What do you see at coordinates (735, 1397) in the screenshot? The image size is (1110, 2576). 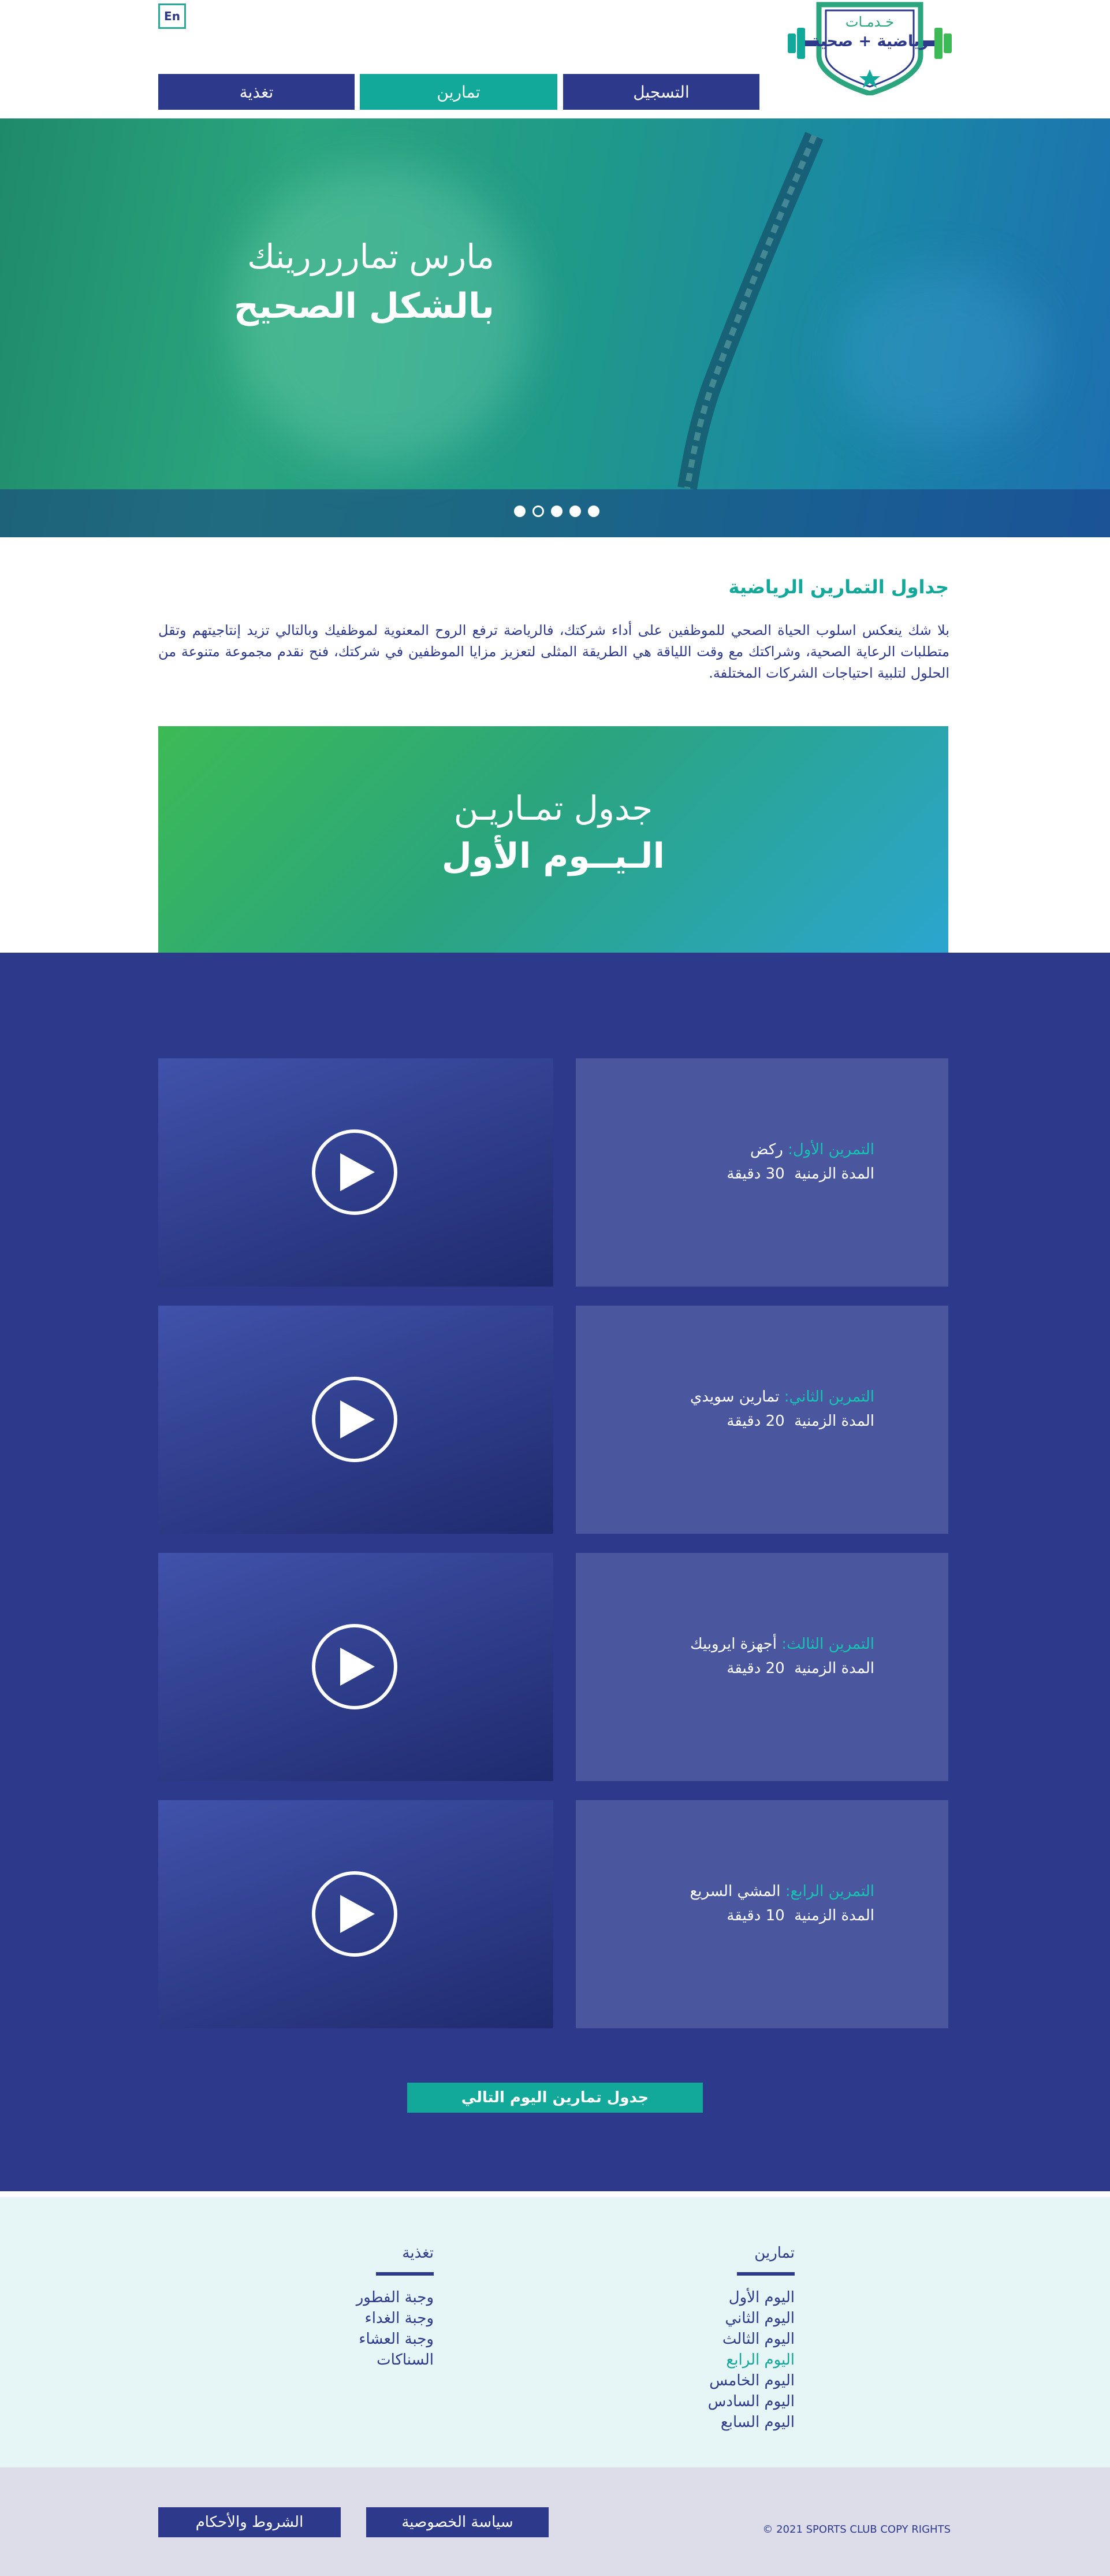 I see `exercise-name: تمارين سويدي` at bounding box center [735, 1397].